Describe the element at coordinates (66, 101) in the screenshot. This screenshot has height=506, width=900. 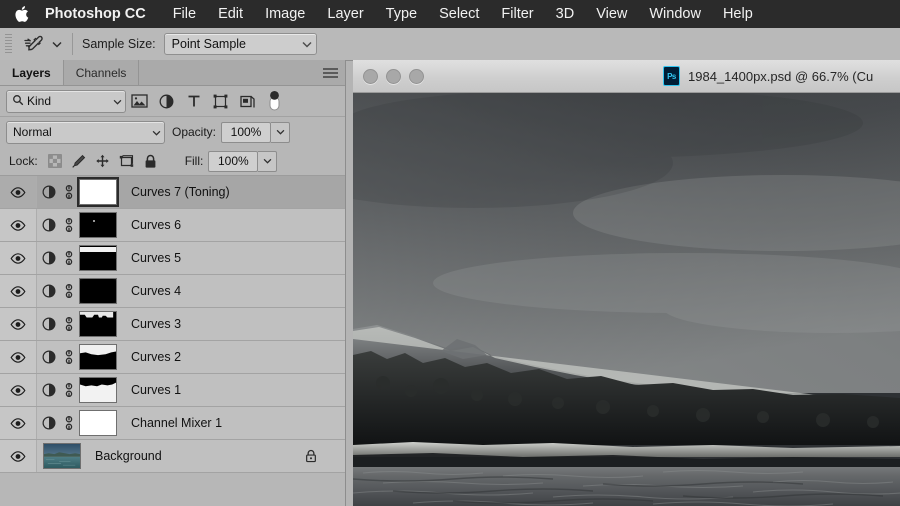
I see `filter-kind-select: Kind` at that location.